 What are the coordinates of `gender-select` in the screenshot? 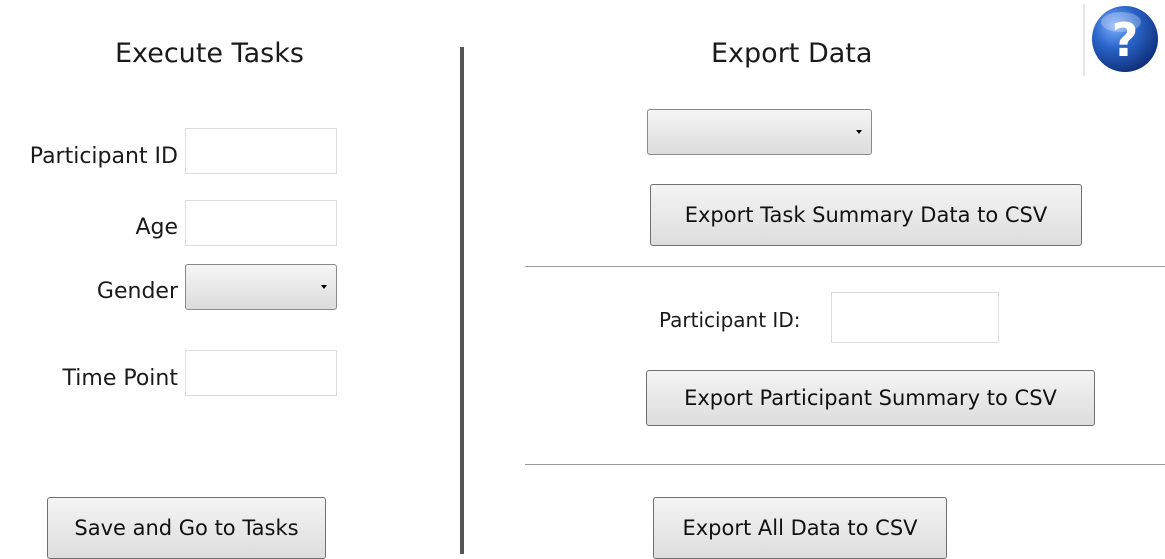 It's located at (261, 287).